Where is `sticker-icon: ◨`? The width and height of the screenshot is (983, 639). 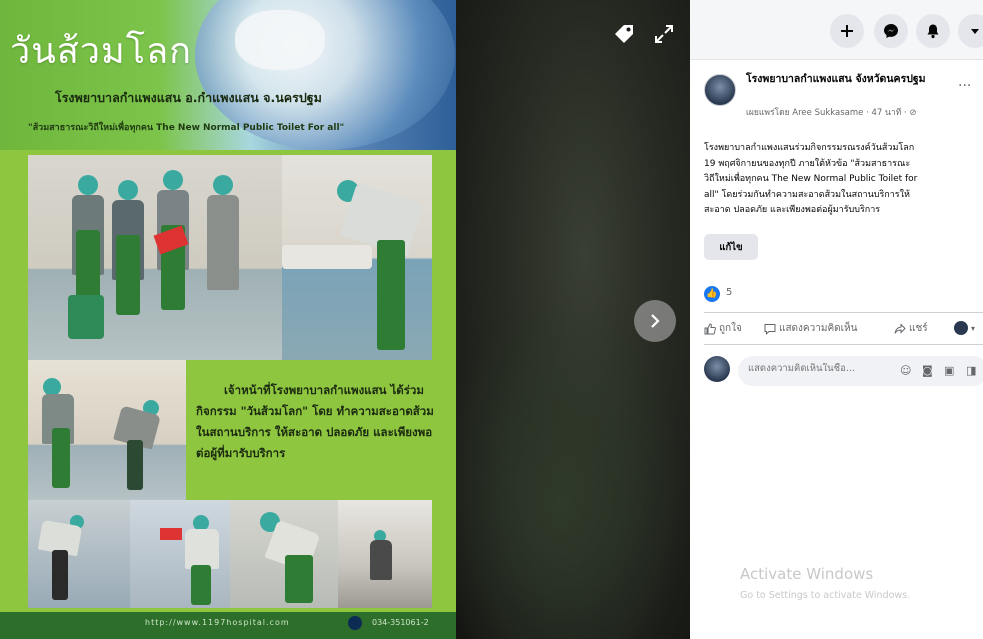 sticker-icon: ◨ is located at coordinates (971, 370).